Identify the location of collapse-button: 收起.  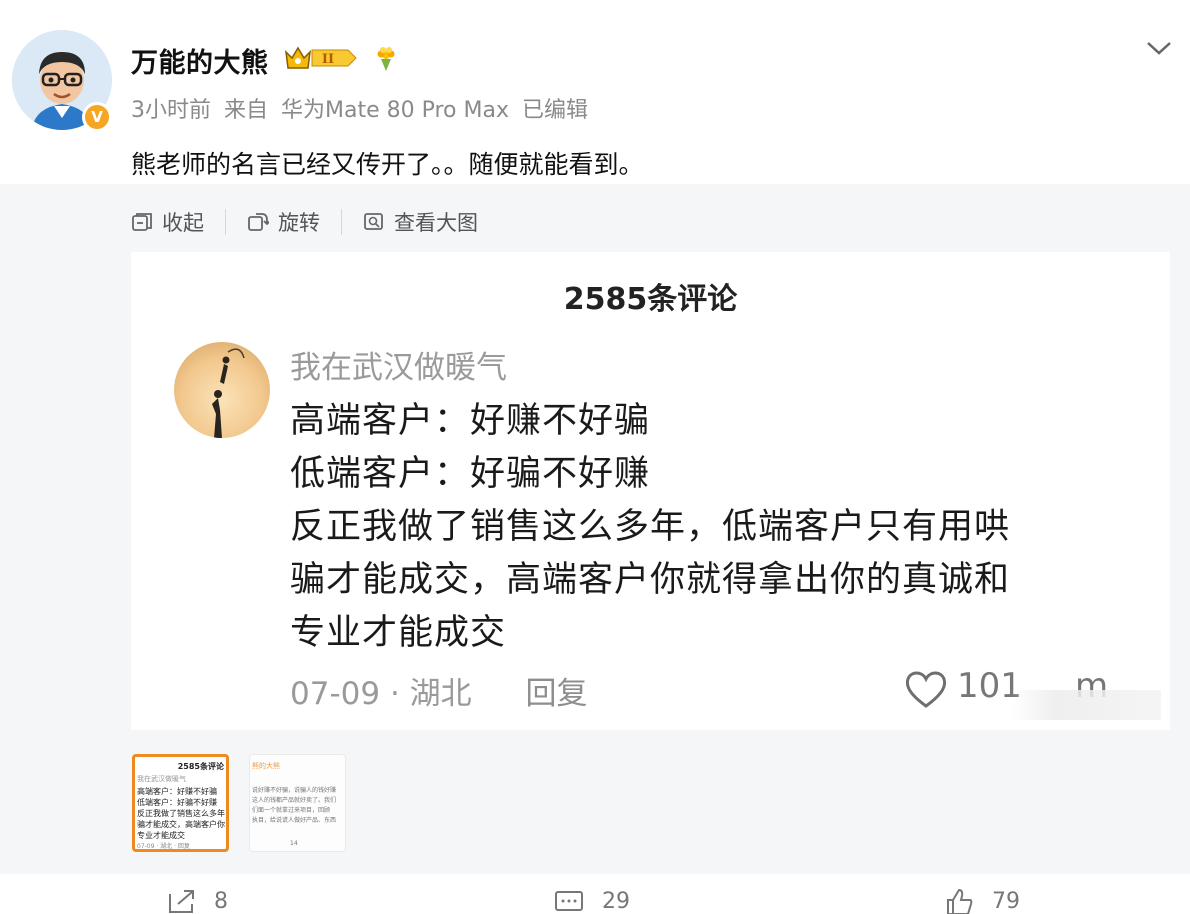
(167, 222).